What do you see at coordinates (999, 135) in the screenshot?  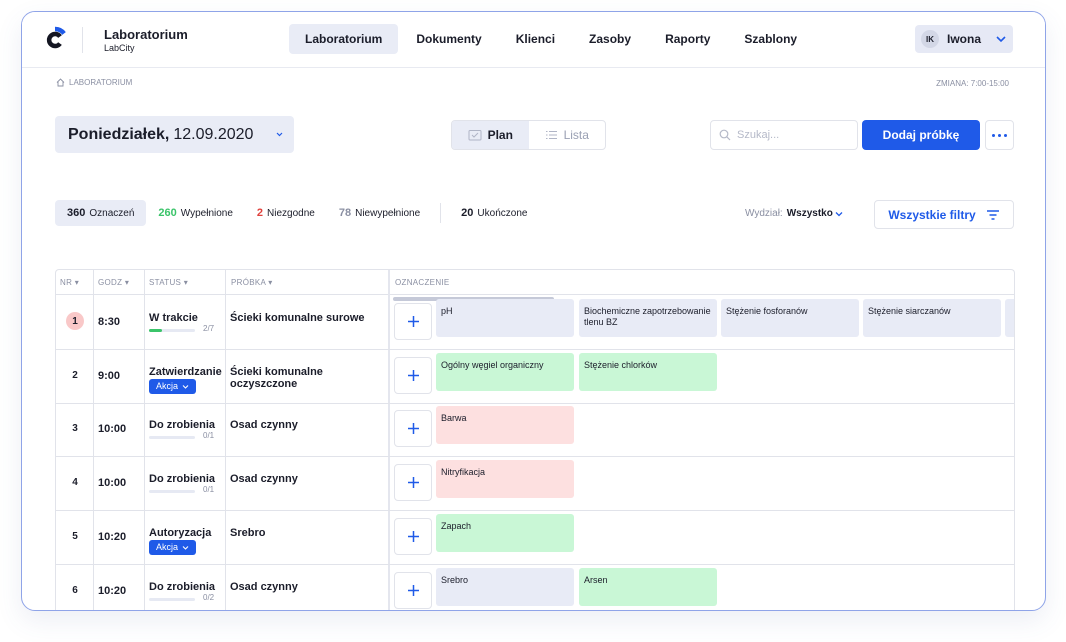 I see `more-options-button` at bounding box center [999, 135].